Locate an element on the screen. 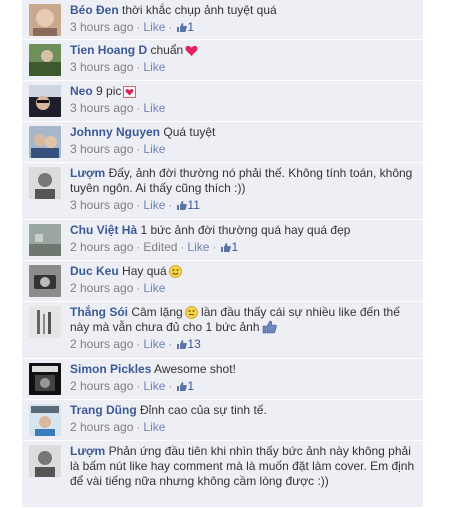  commenter-name: Trang Dũng is located at coordinates (103, 410).